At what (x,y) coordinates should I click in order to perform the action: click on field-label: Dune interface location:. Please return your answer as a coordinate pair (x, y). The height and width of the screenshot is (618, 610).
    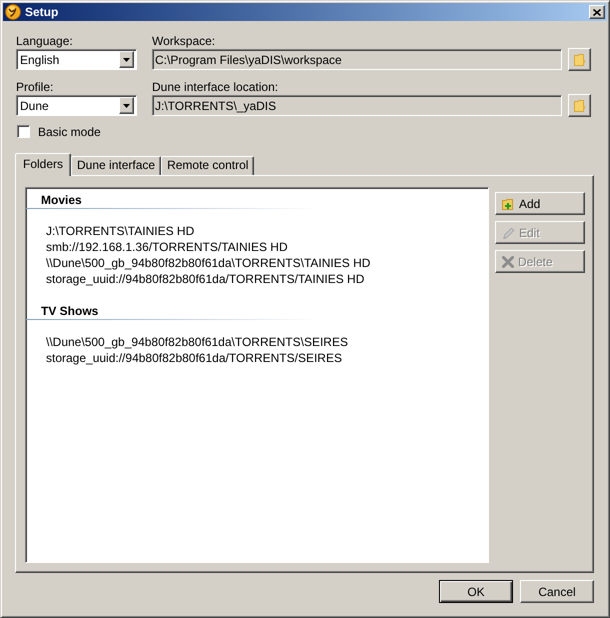
    Looking at the image, I should click on (216, 87).